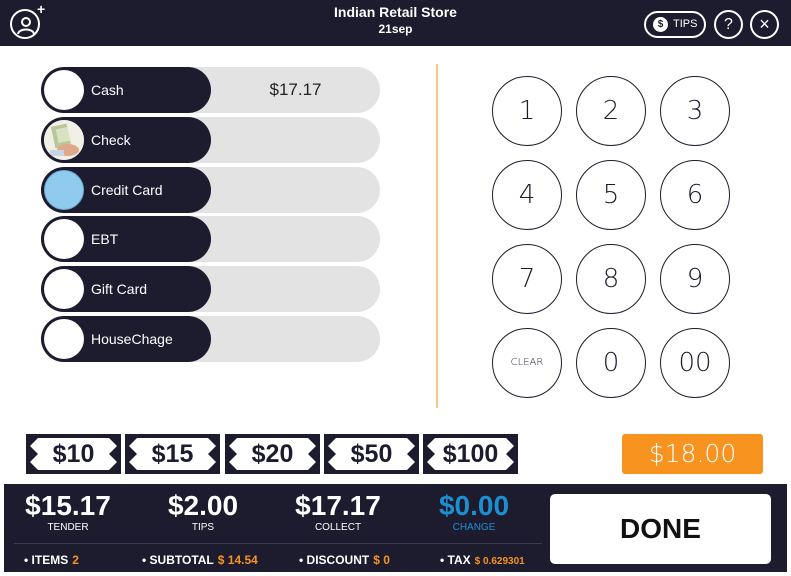 The image size is (791, 576). What do you see at coordinates (685, 24) in the screenshot?
I see `tips-label: TIPS` at bounding box center [685, 24].